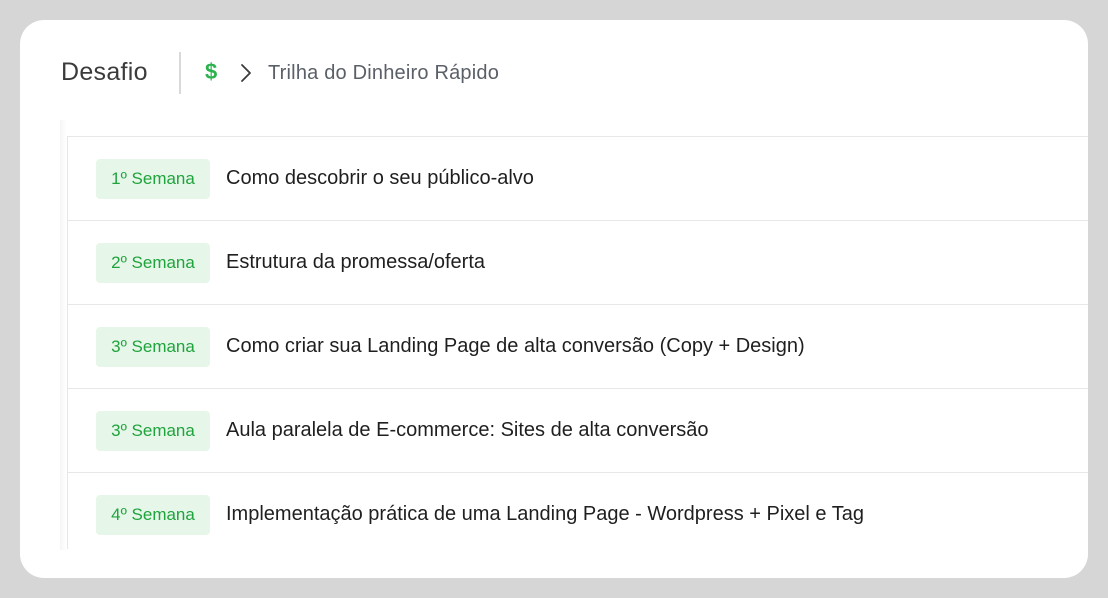  Describe the element at coordinates (246, 73) in the screenshot. I see `chevron-right-icon` at that location.